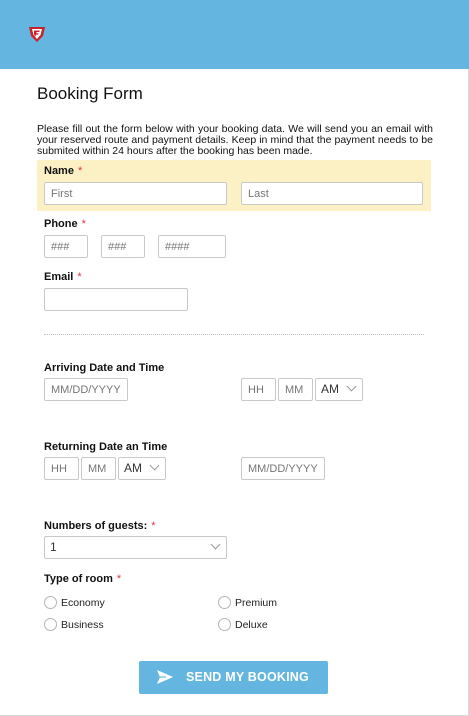 This screenshot has height=716, width=469. I want to click on header-bar, so click(234, 34).